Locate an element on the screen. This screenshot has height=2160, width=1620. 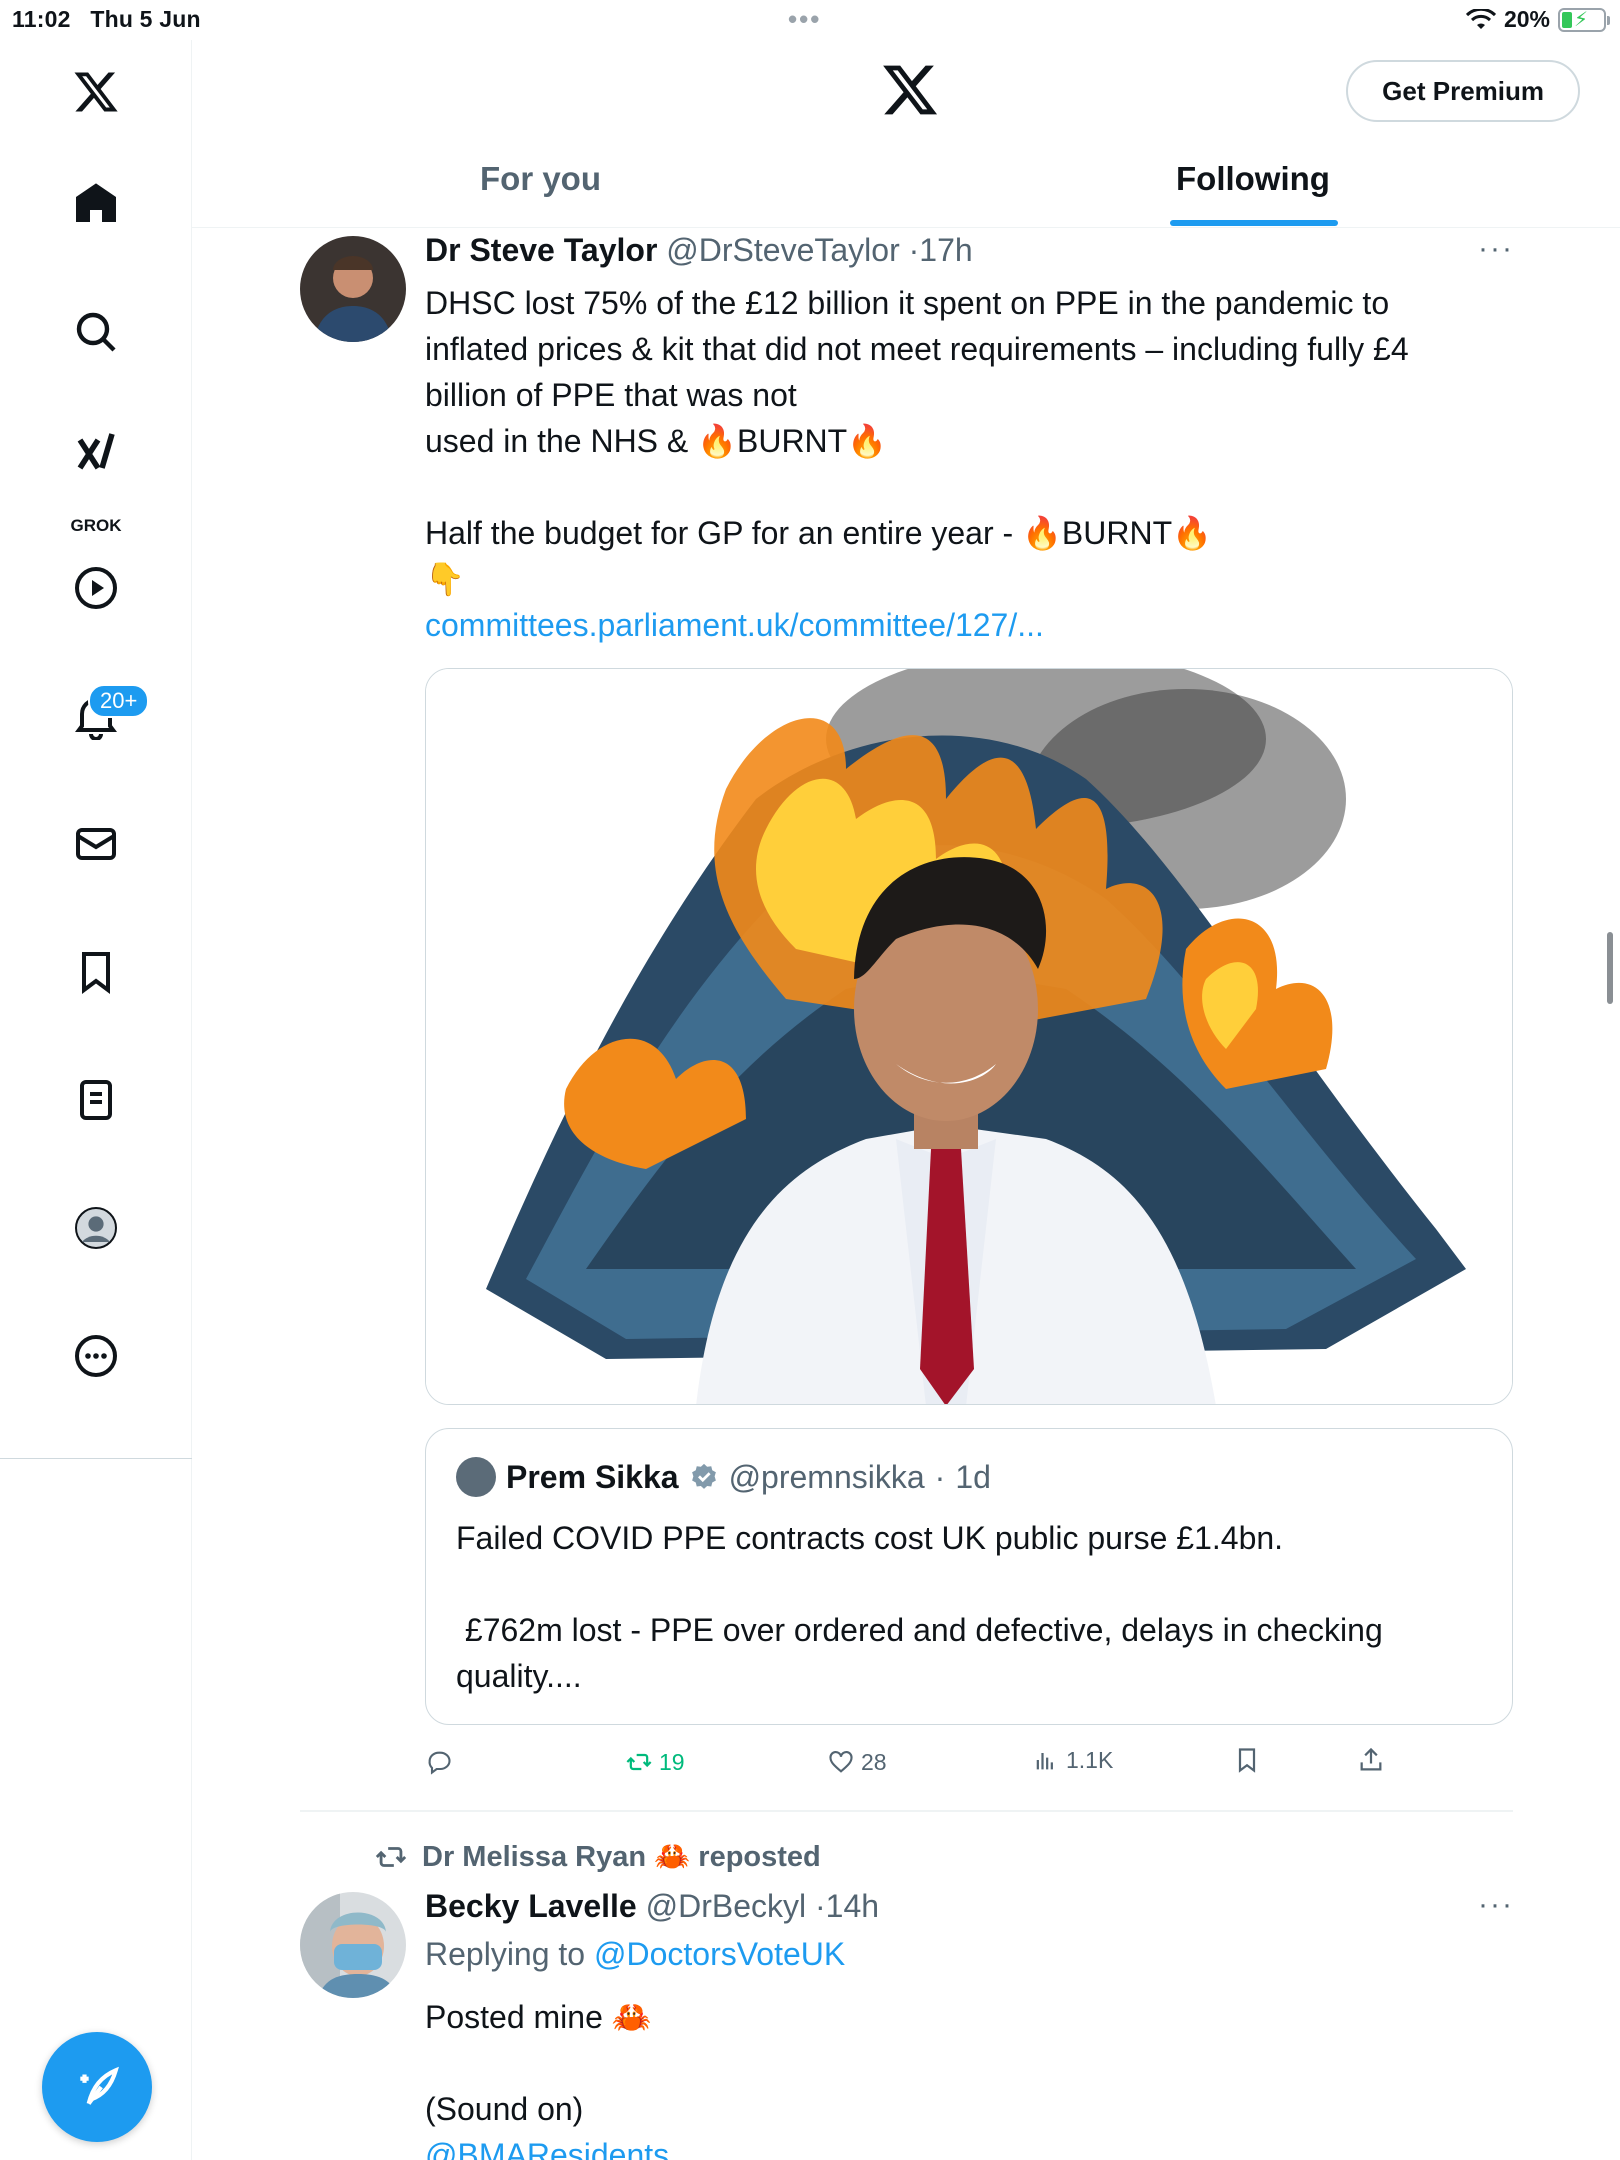
tweet-body: Posted mine 🦀 (Sound on) @BMAResidents is located at coordinates (975, 2077).